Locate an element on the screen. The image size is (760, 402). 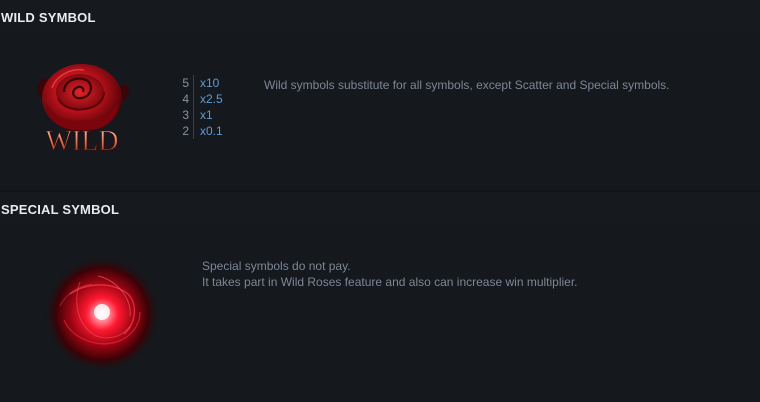
wild-paytable: 5 x10 4 x2.5 3 x1 2 x0.1 is located at coordinates (199, 107).